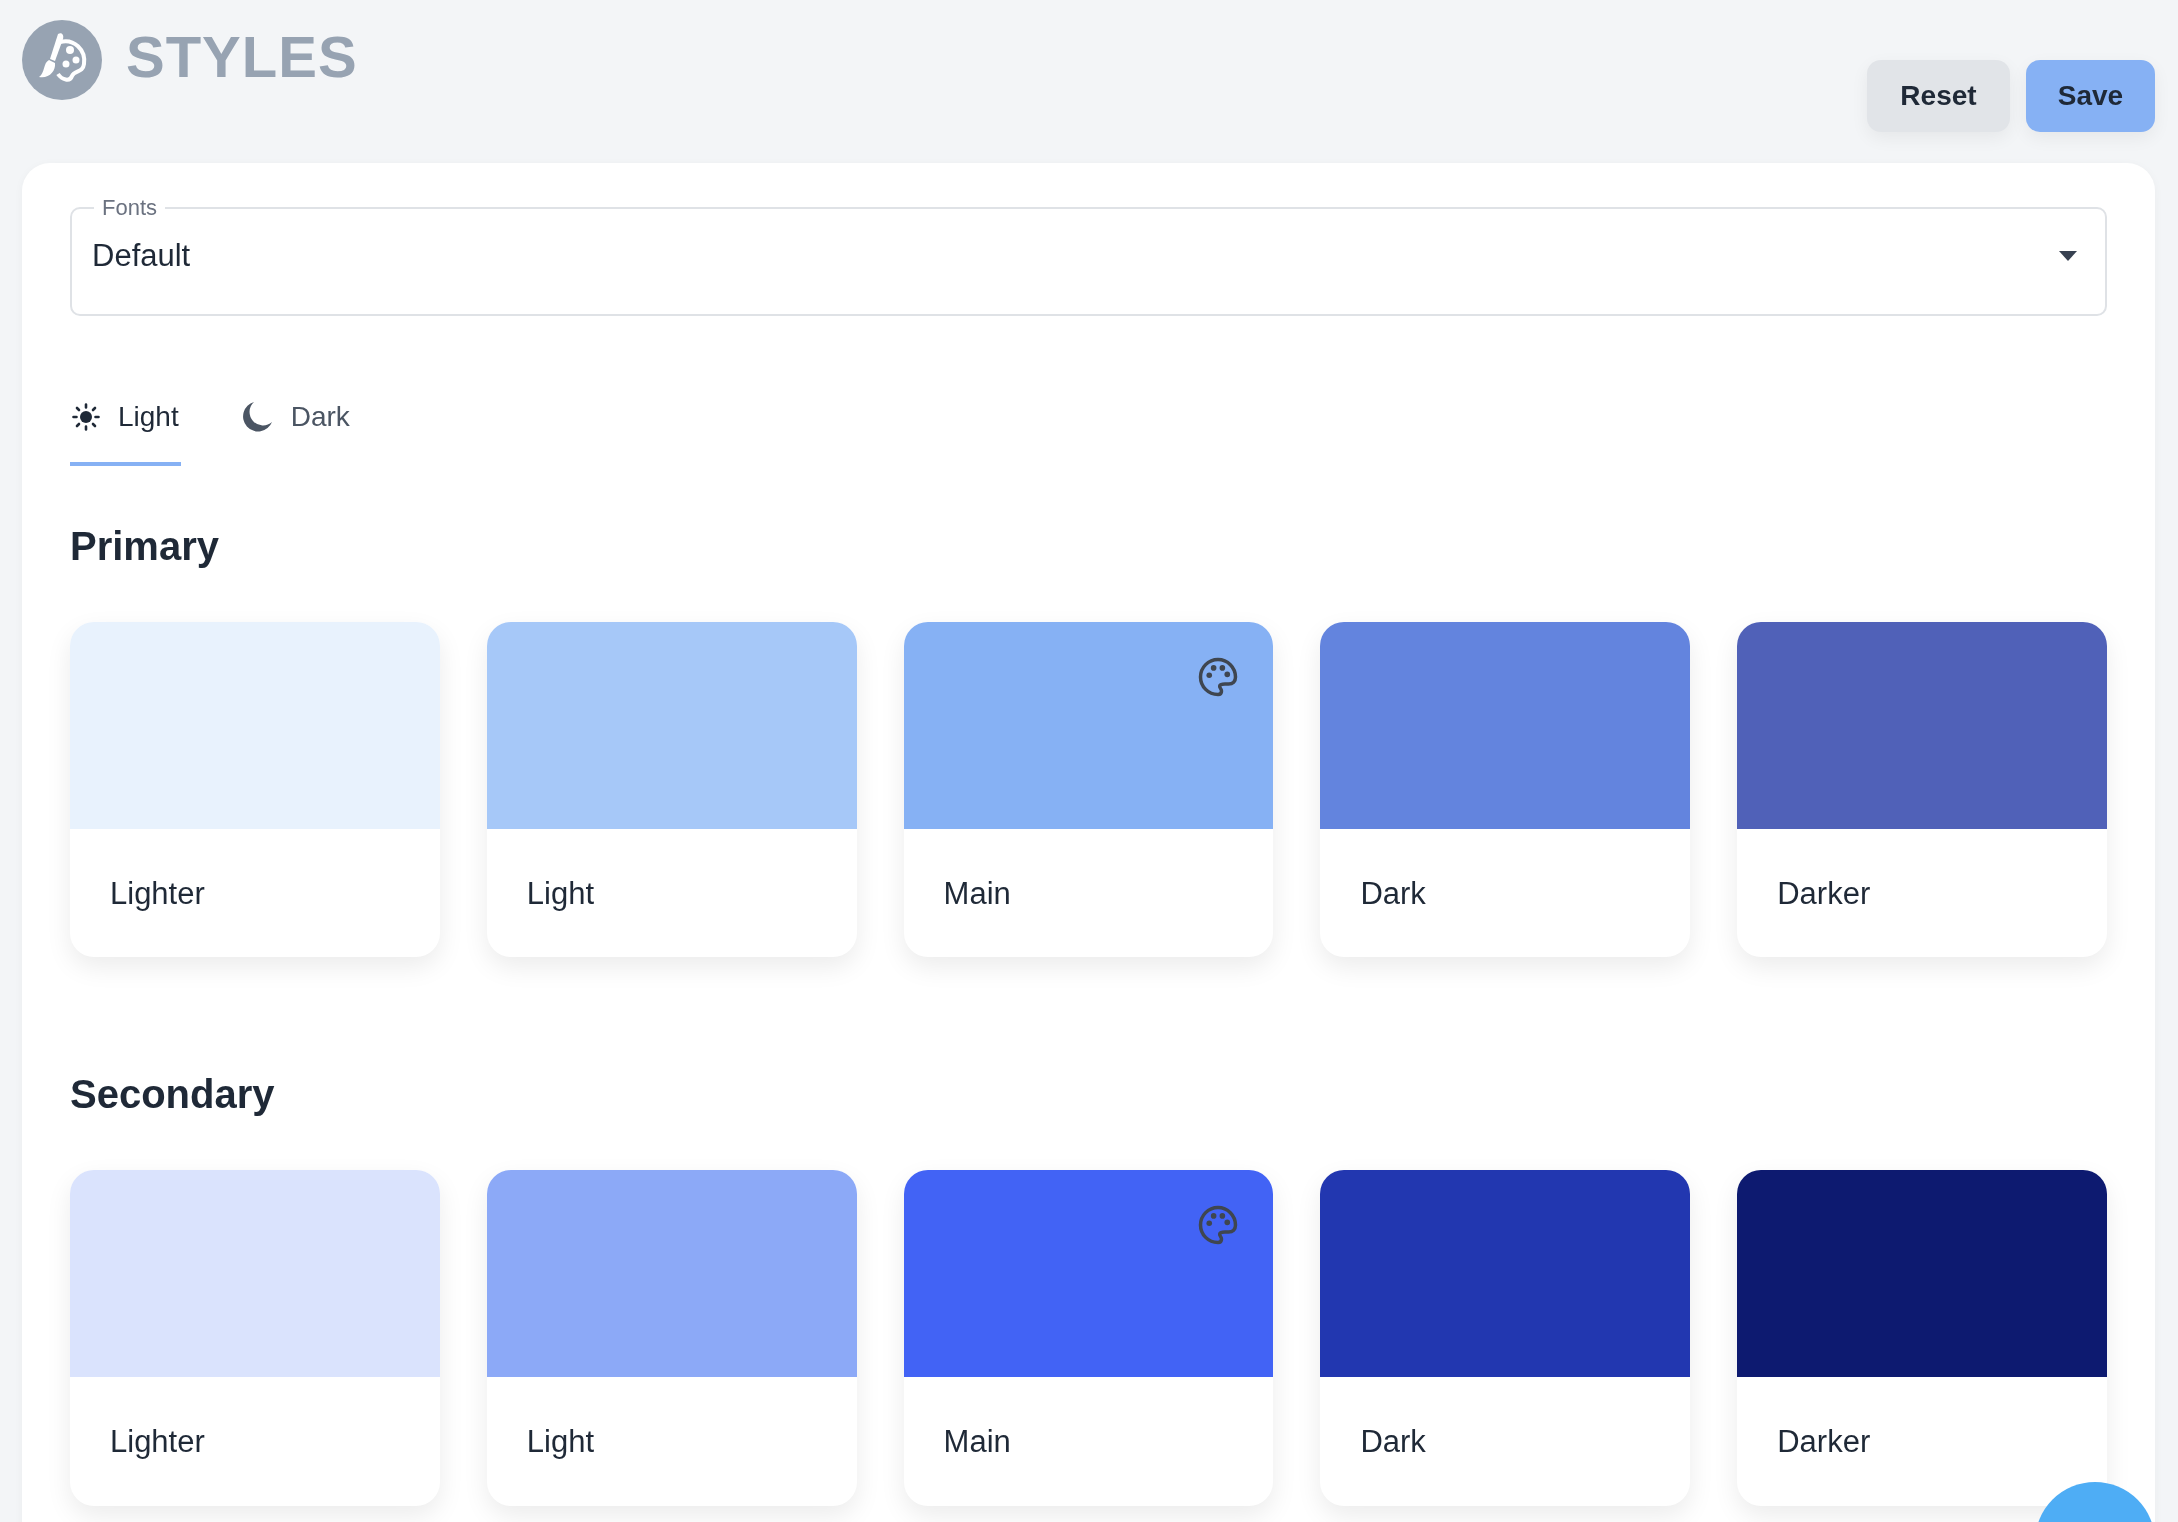 The width and height of the screenshot is (2178, 1522). I want to click on fonts-select: Fonts Default, so click(1088, 256).